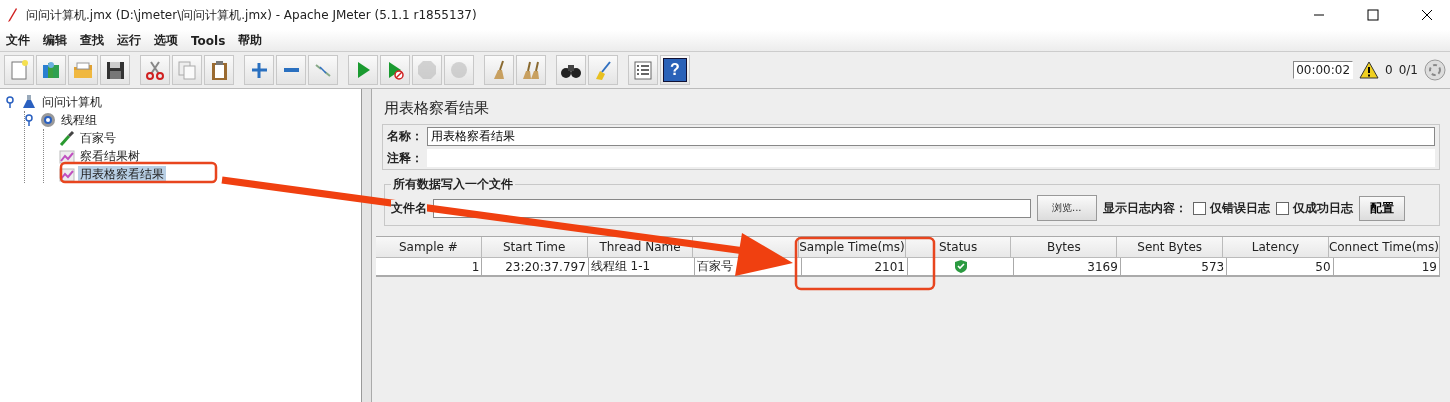 Image resolution: width=1450 pixels, height=402 pixels. What do you see at coordinates (1170, 247) in the screenshot?
I see `column-header: Sent Bytes` at bounding box center [1170, 247].